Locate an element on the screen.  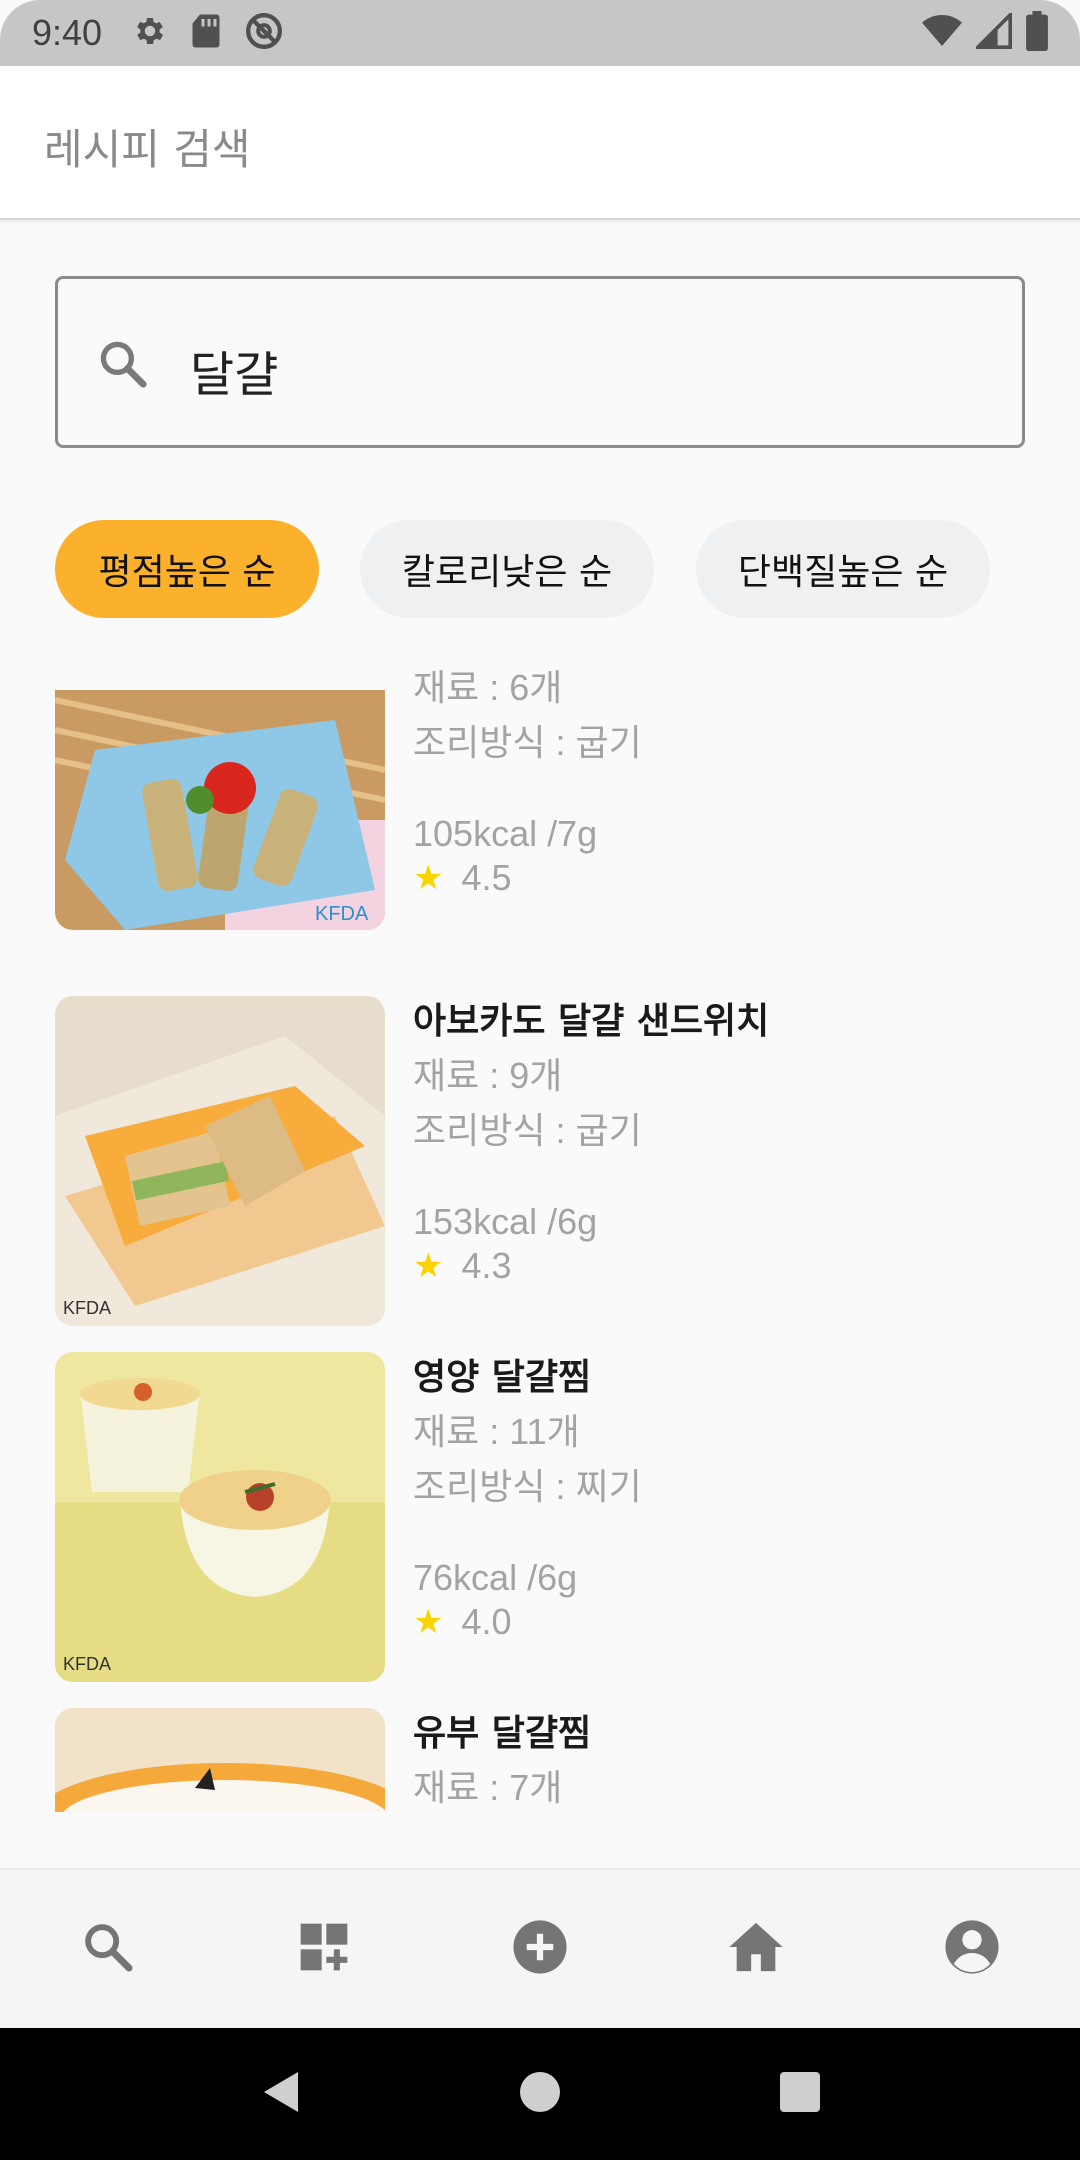
recipe-method: 조리방식 : 찌기 is located at coordinates (527, 1486).